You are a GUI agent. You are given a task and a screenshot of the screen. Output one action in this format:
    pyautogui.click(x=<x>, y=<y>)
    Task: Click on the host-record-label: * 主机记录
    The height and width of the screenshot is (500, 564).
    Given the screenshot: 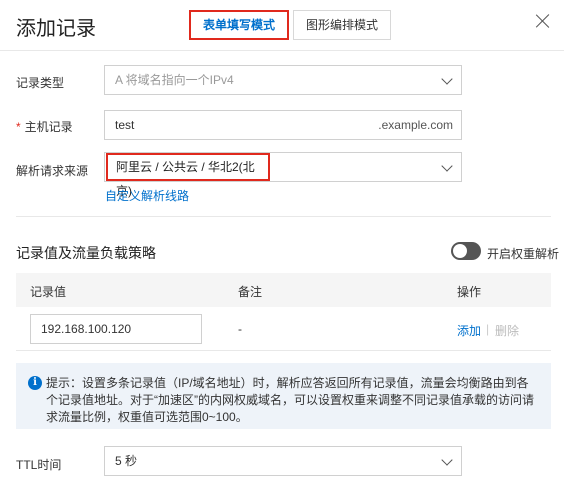 What is the action you would take?
    pyautogui.click(x=44, y=126)
    